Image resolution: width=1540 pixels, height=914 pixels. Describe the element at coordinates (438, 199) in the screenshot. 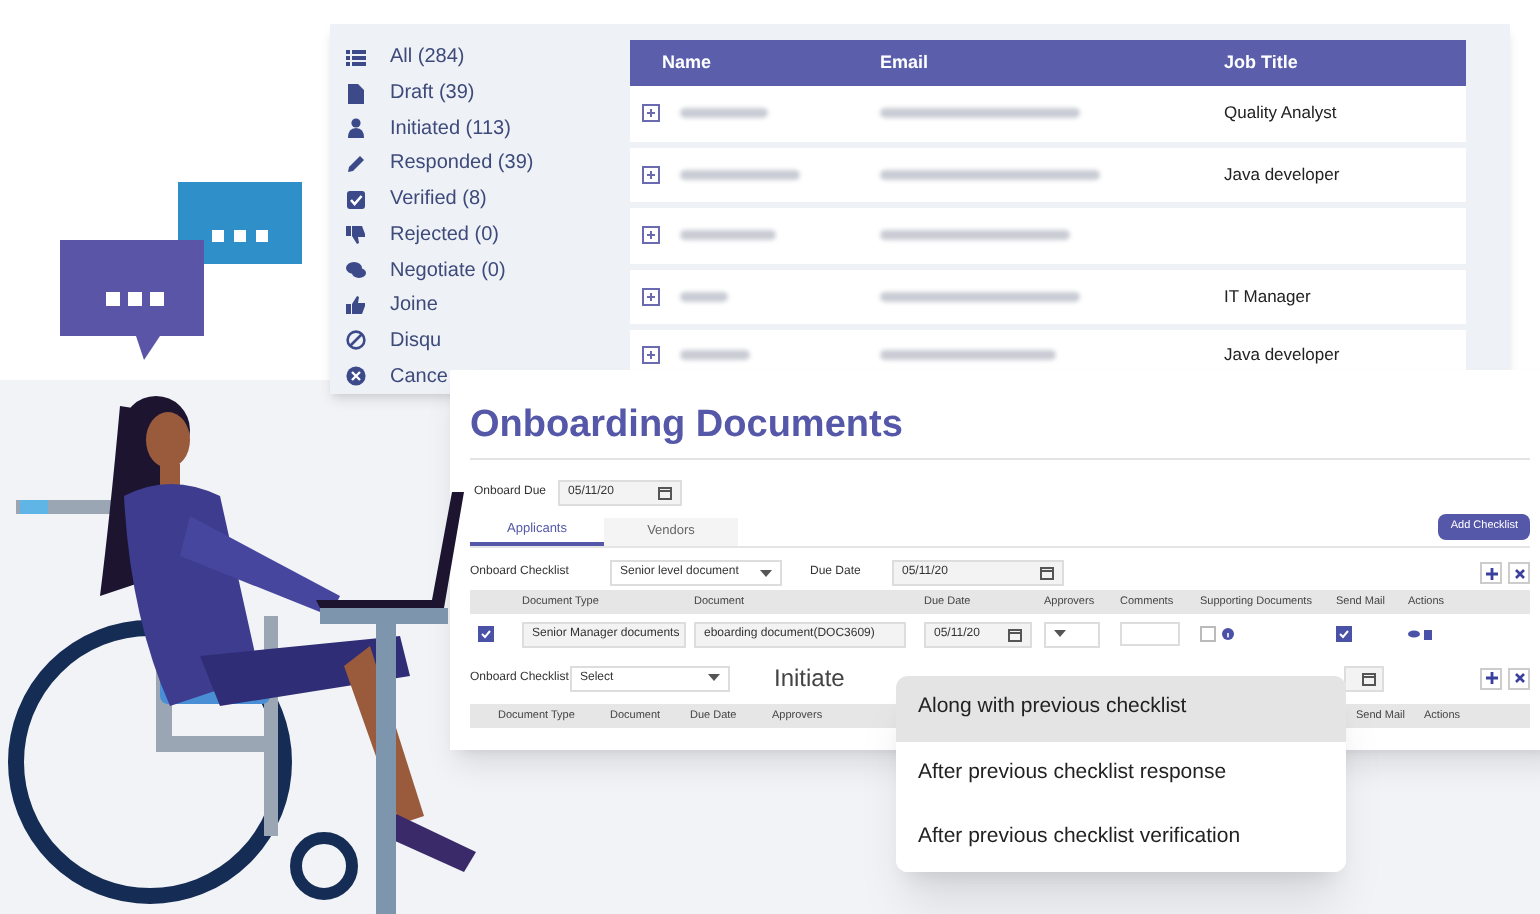

I see `sidebar-item: Verified (8)` at that location.